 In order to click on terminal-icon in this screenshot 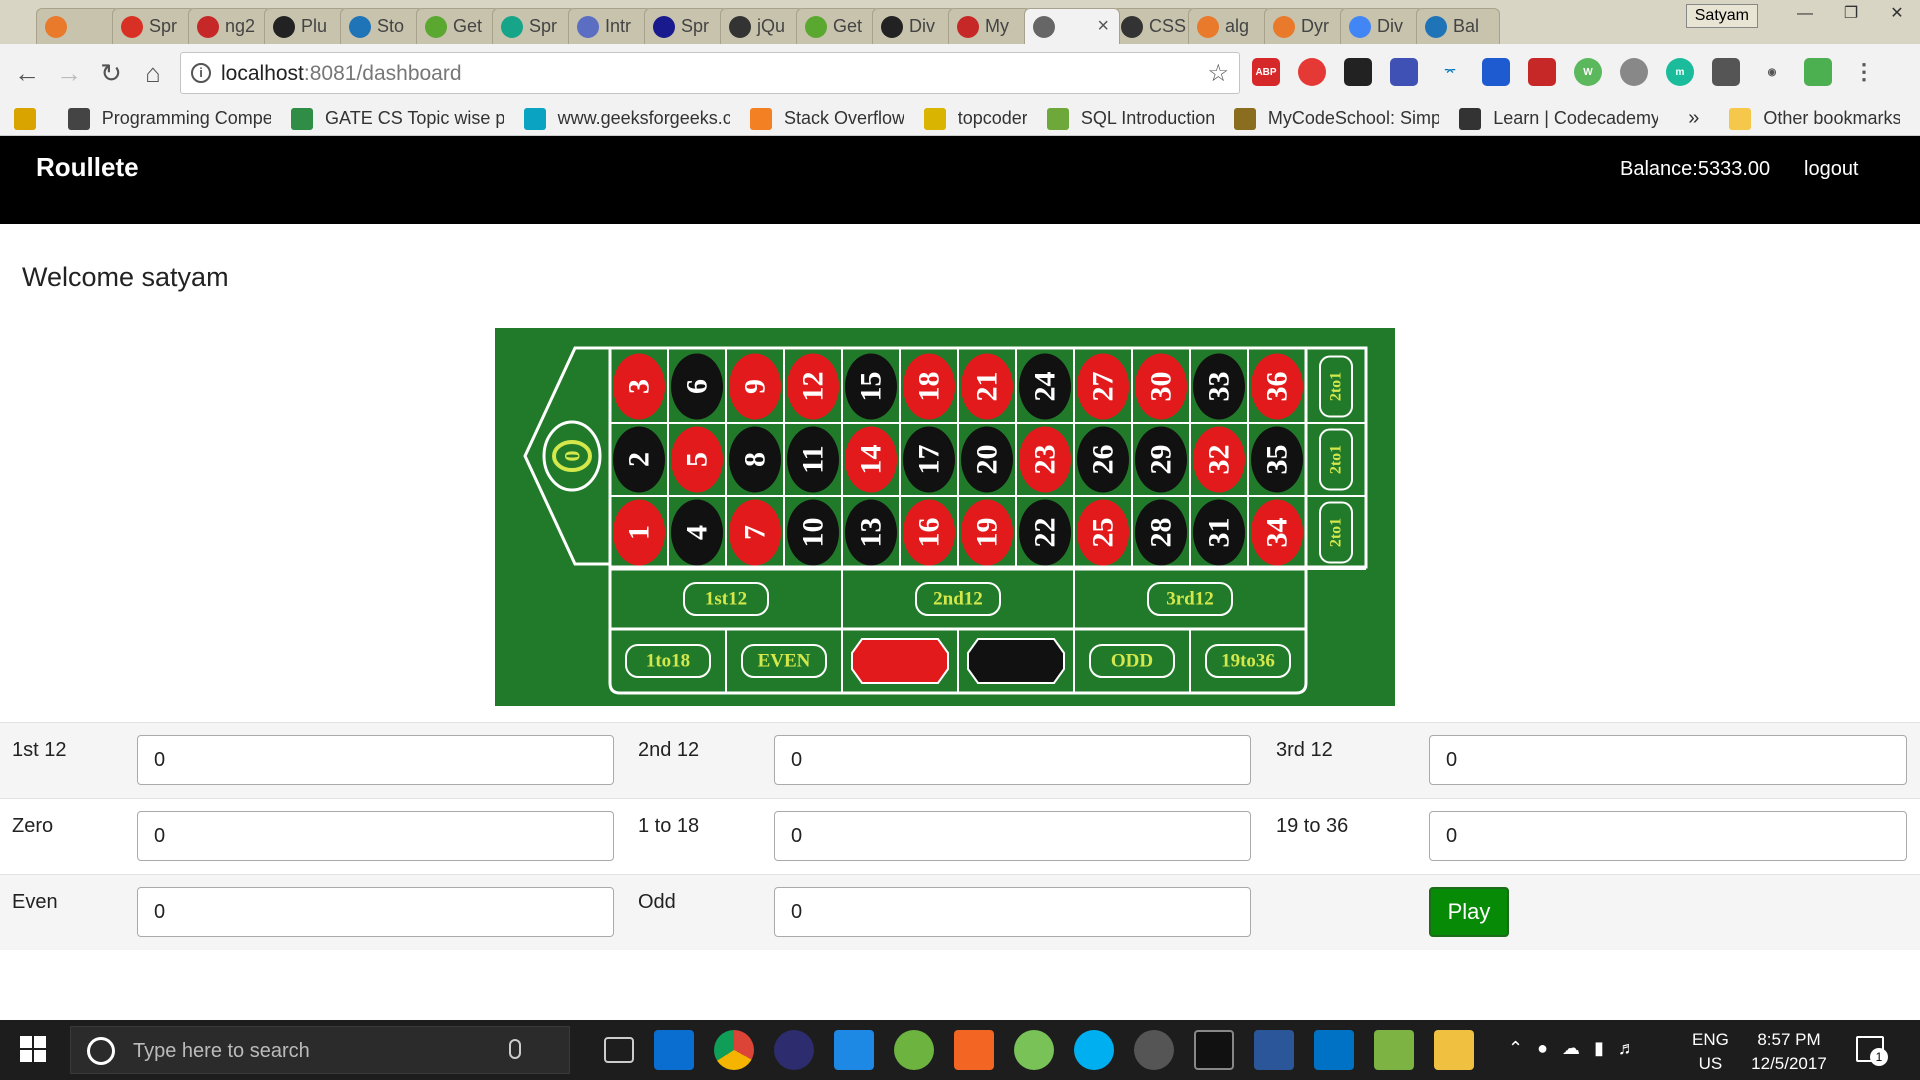, I will do `click(1214, 1050)`.